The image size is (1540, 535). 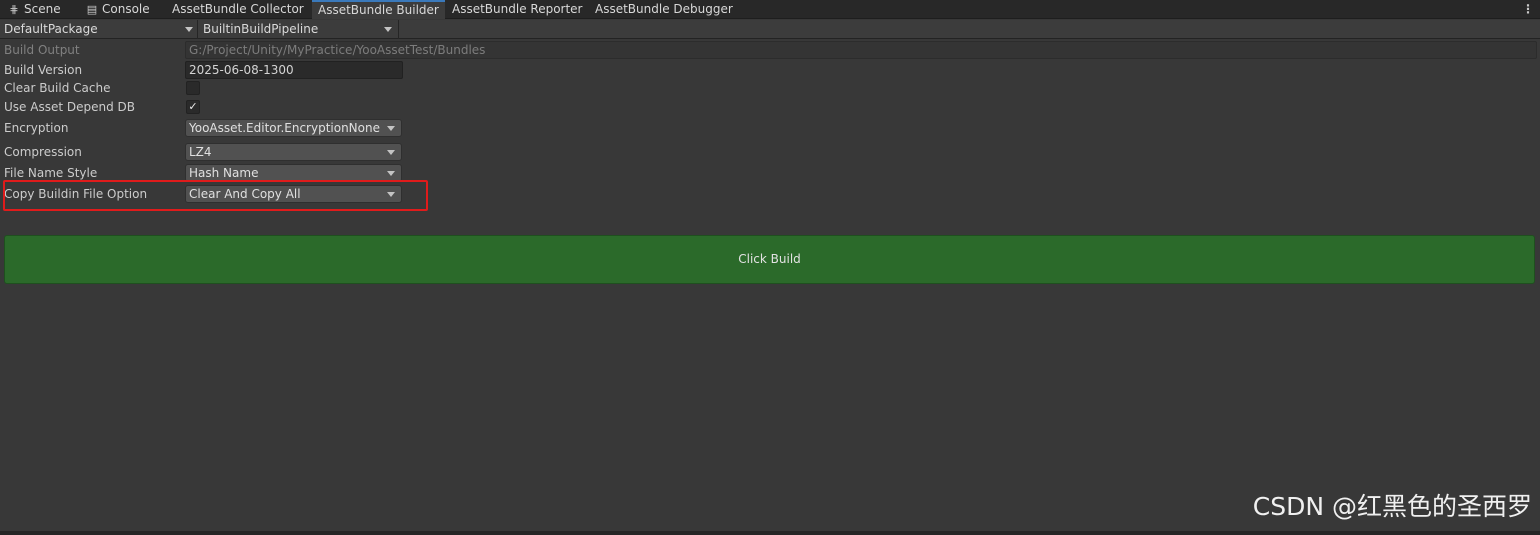 What do you see at coordinates (770, 29) in the screenshot?
I see `builder-toolbar: DefaultPackage BuiltinBuildPipeline` at bounding box center [770, 29].